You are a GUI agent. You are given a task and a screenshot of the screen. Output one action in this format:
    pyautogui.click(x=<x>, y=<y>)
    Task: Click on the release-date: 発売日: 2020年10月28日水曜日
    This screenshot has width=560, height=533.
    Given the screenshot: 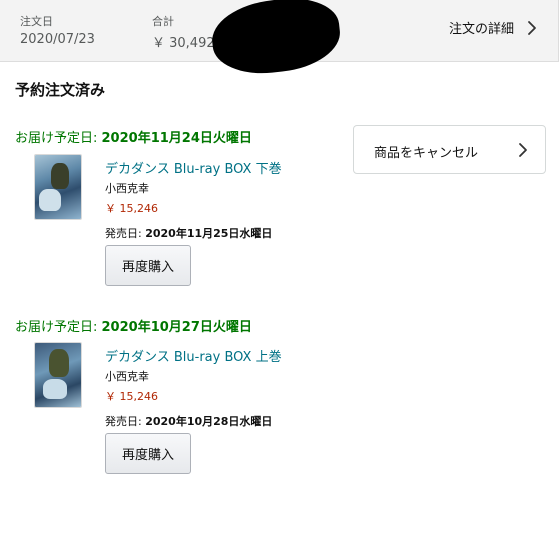 What is the action you would take?
    pyautogui.click(x=188, y=421)
    